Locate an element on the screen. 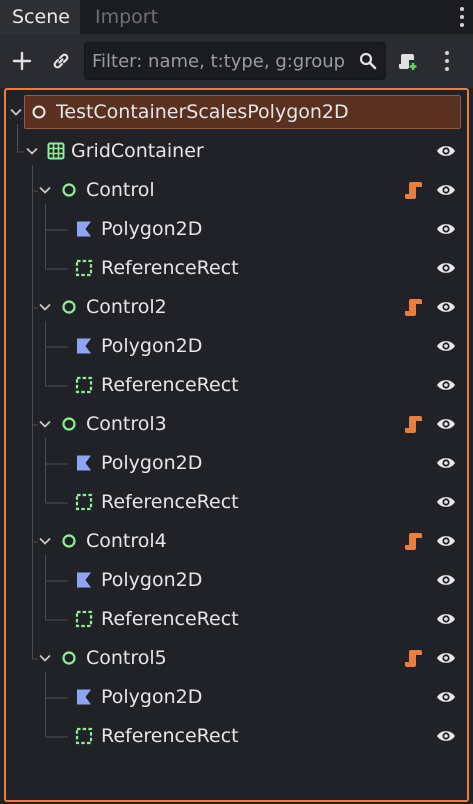  search-icon is located at coordinates (368, 61).